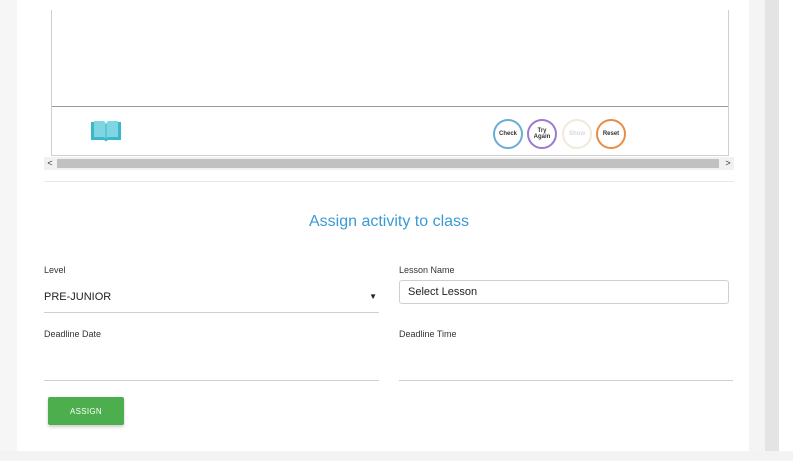  Describe the element at coordinates (50, 163) in the screenshot. I see `scroll-left-arrow: <` at that location.